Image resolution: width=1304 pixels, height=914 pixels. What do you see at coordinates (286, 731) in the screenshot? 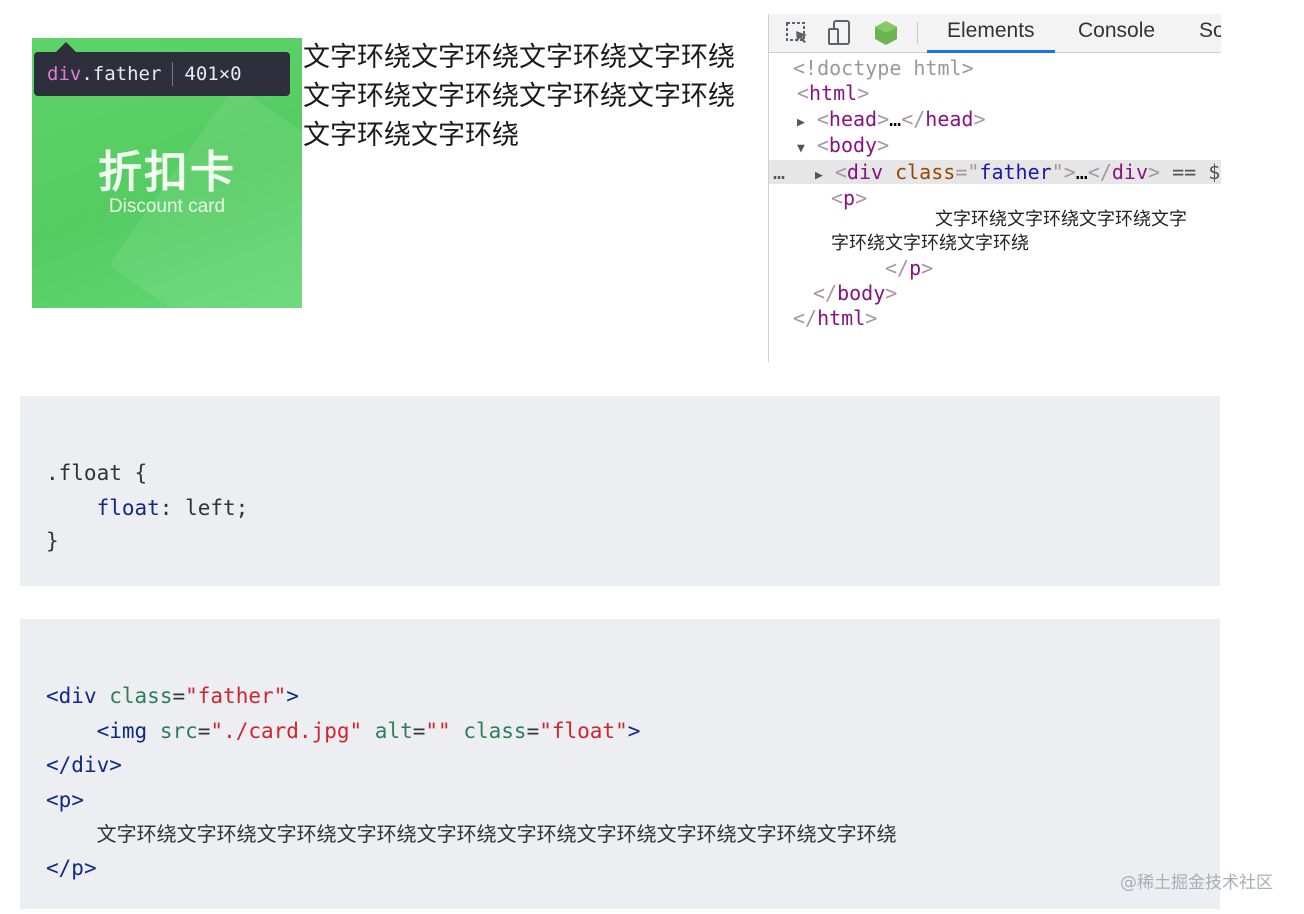
I see `code-src-value: "./card.jpg"` at bounding box center [286, 731].